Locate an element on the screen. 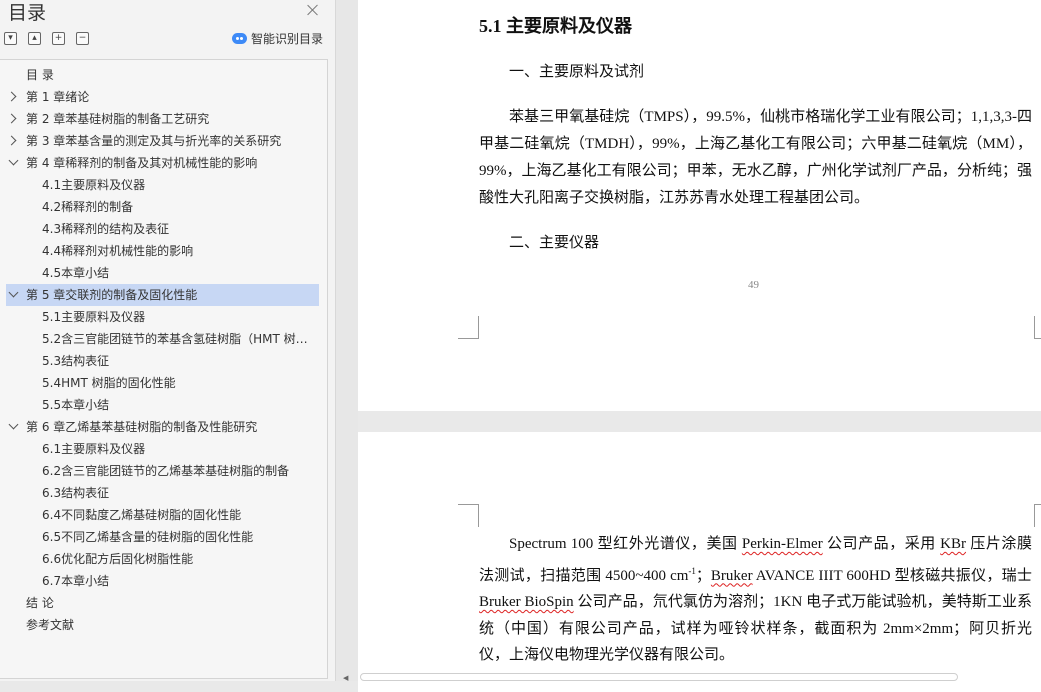  toc-item: 6.4不同黏度乙烯基硅树脂的固化性能 is located at coordinates (162, 515).